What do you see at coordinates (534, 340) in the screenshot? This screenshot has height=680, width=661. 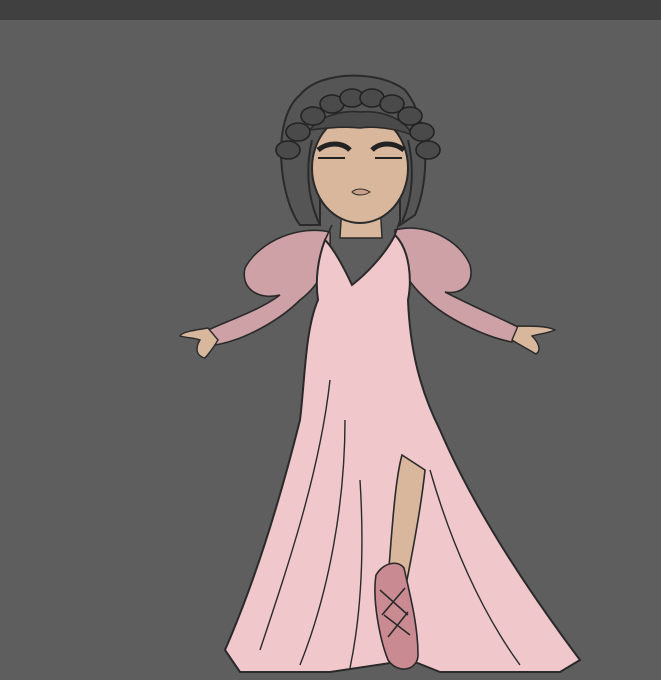 I see `right-hand` at bounding box center [534, 340].